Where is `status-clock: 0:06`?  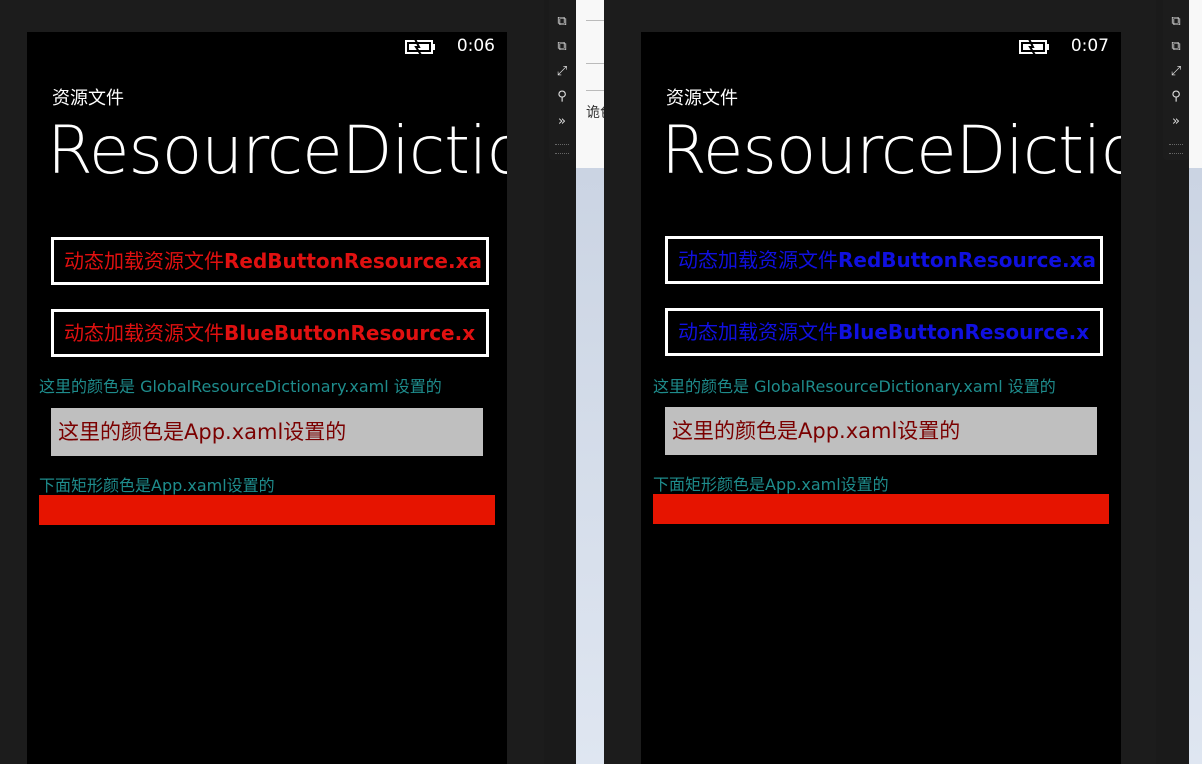 status-clock: 0:06 is located at coordinates (475, 46).